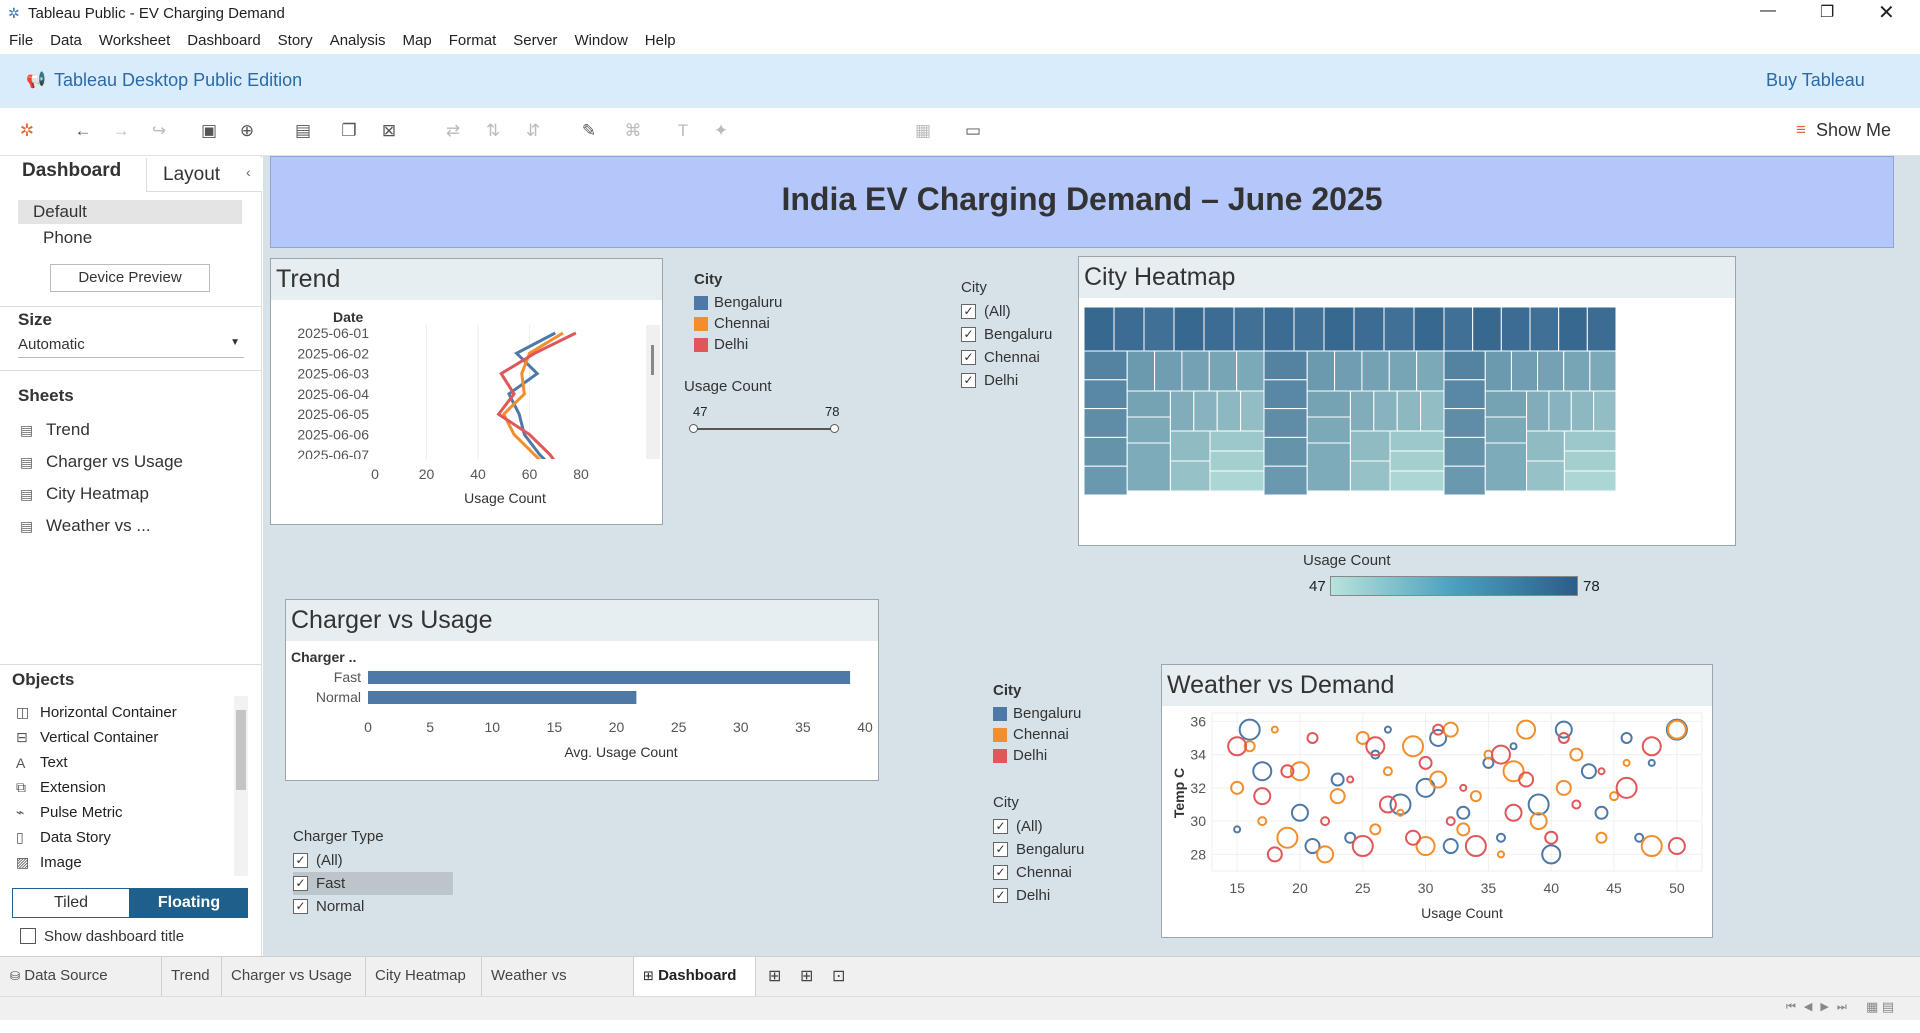  I want to click on highlight-icon: ✎, so click(589, 131).